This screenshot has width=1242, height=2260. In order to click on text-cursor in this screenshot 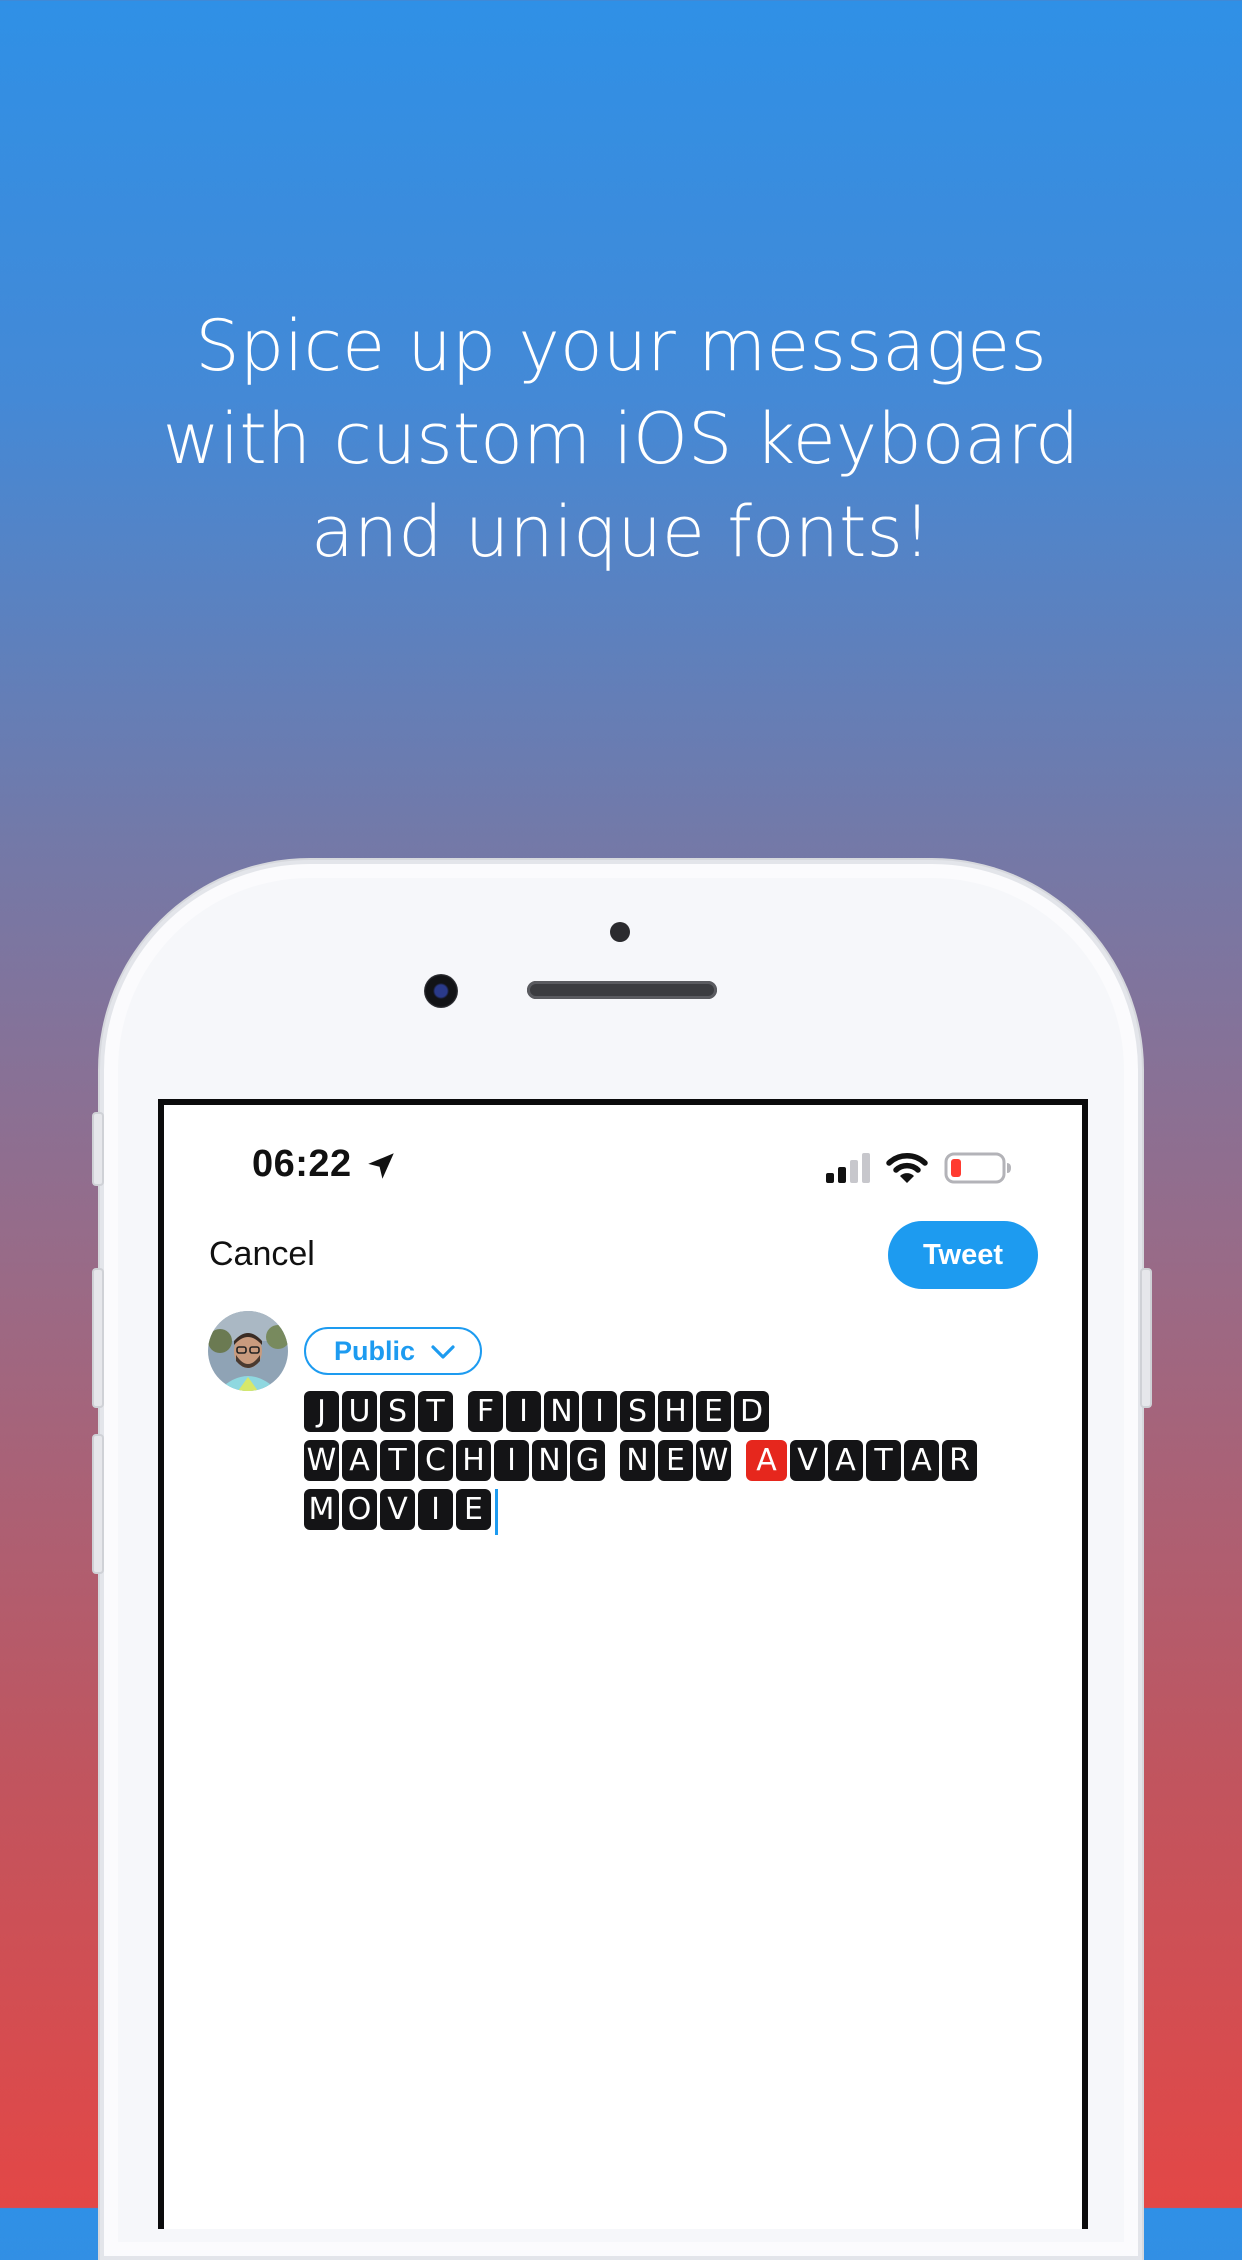, I will do `click(496, 1512)`.